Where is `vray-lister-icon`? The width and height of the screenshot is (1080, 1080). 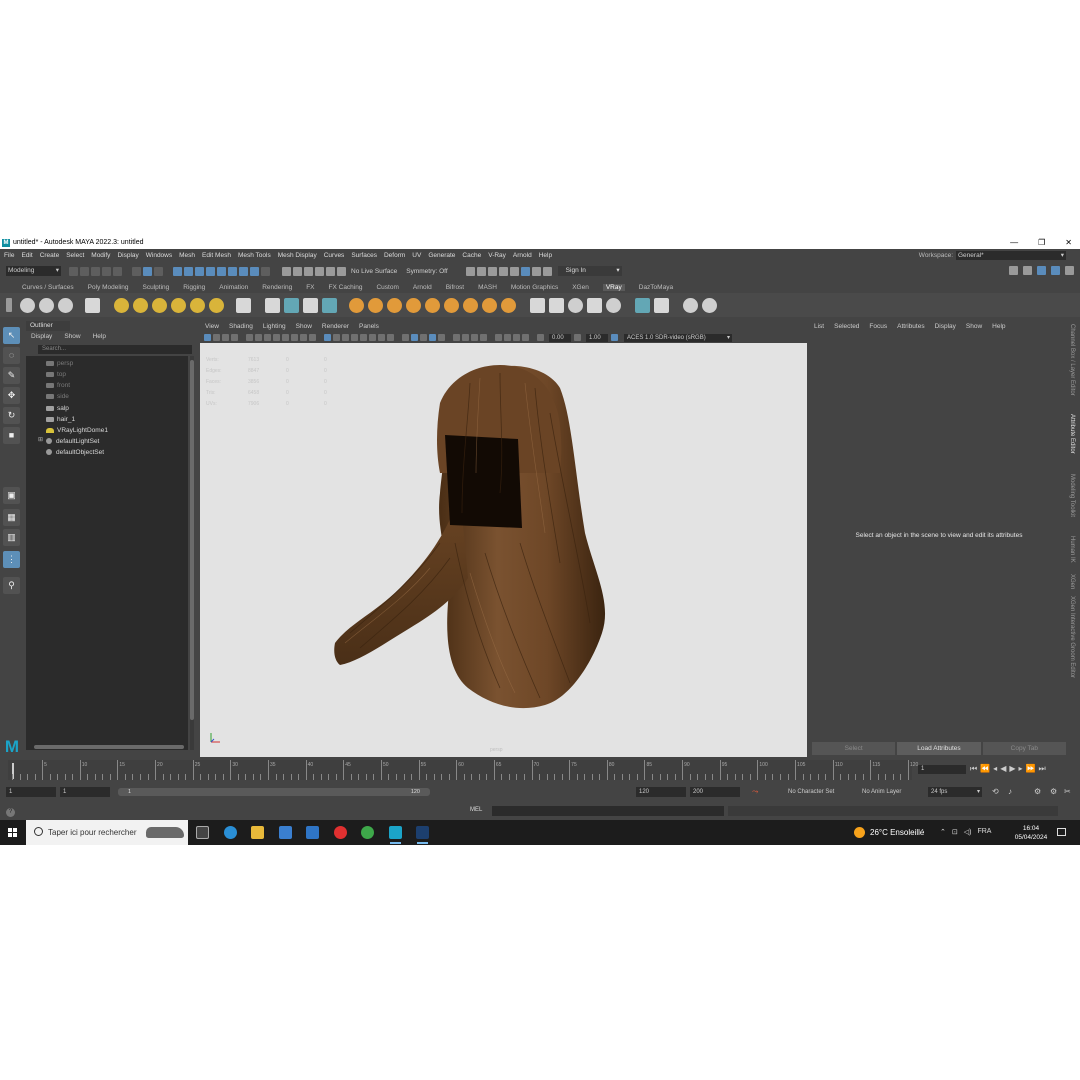
vray-lister-icon is located at coordinates (556, 305).